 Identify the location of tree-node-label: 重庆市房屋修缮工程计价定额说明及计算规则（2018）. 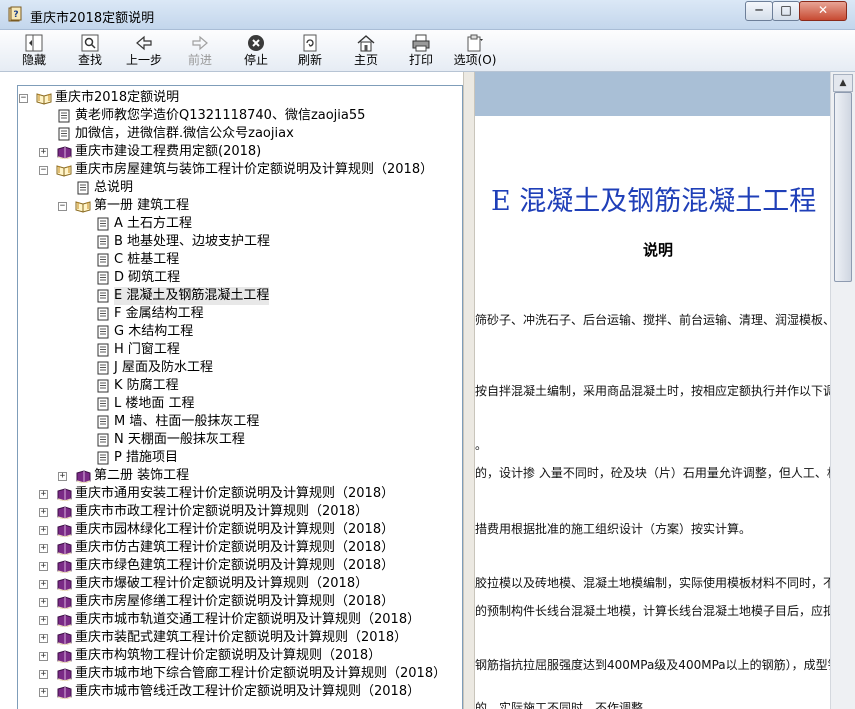
(234, 602).